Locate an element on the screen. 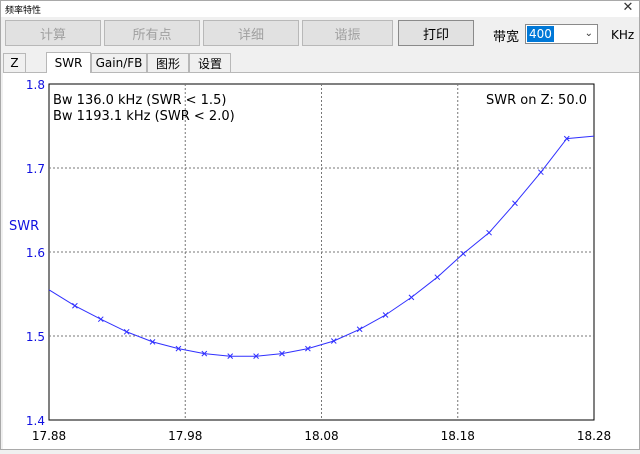 The image size is (640, 454). calculate-button: 计算 is located at coordinates (53, 33).